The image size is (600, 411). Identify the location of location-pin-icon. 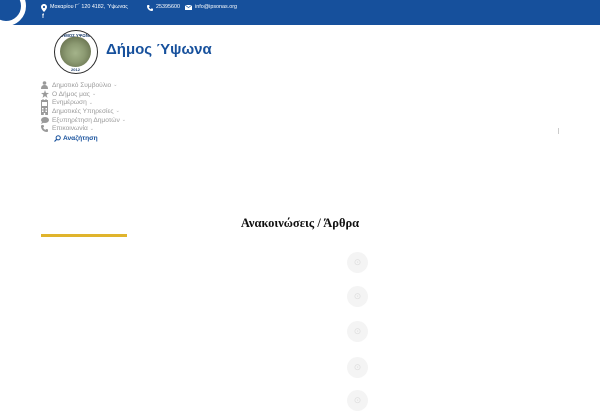
(44, 7).